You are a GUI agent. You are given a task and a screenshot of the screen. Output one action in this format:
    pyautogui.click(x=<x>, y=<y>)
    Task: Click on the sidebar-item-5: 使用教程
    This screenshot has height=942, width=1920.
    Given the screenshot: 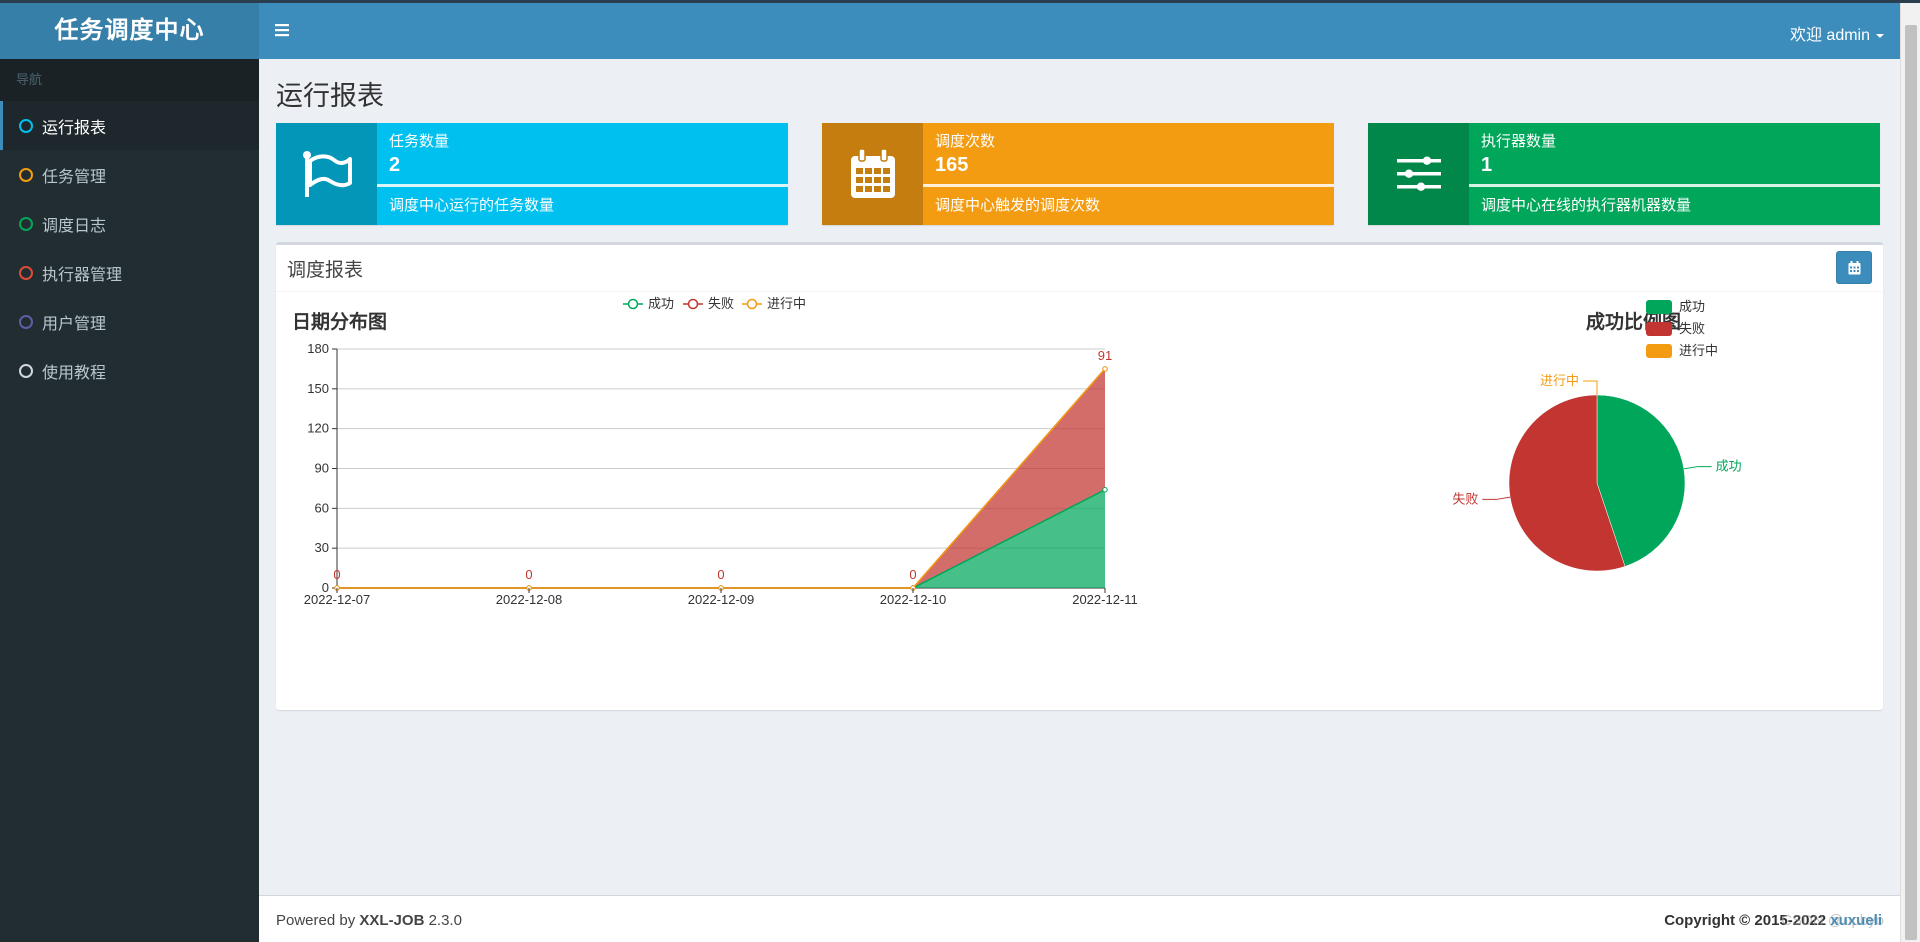 What is the action you would take?
    pyautogui.click(x=129, y=370)
    